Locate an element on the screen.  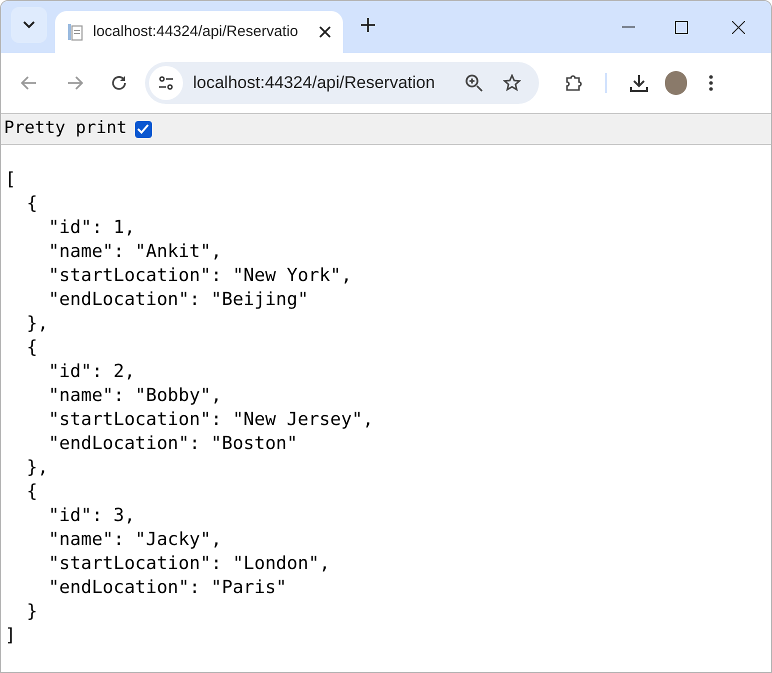
minimize-icon is located at coordinates (628, 27).